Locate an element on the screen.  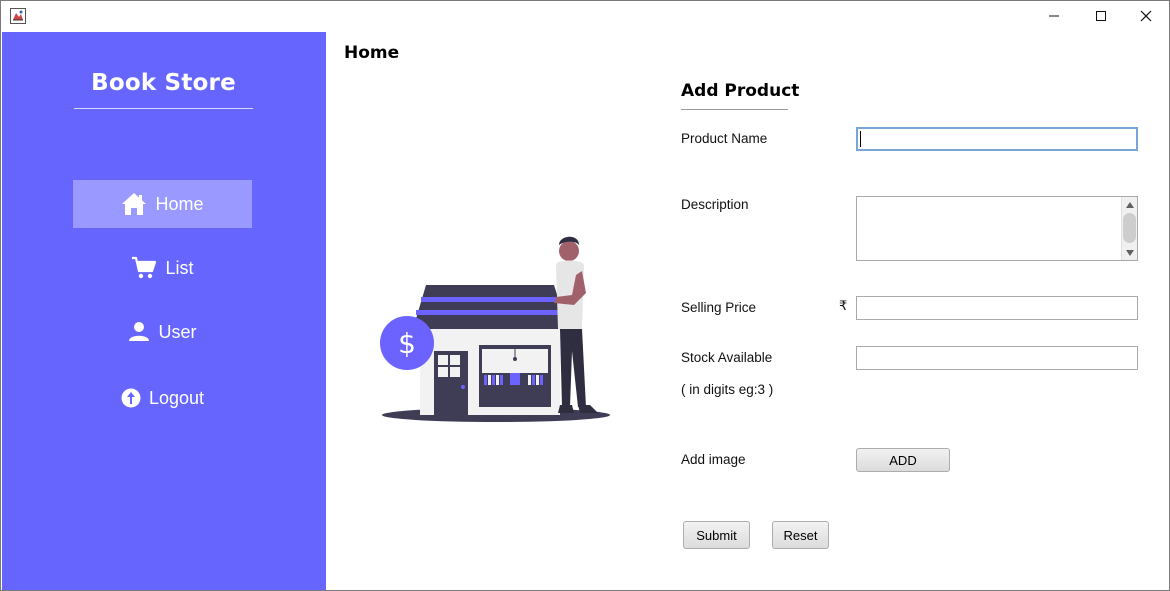
scroll-thumb is located at coordinates (1129, 228).